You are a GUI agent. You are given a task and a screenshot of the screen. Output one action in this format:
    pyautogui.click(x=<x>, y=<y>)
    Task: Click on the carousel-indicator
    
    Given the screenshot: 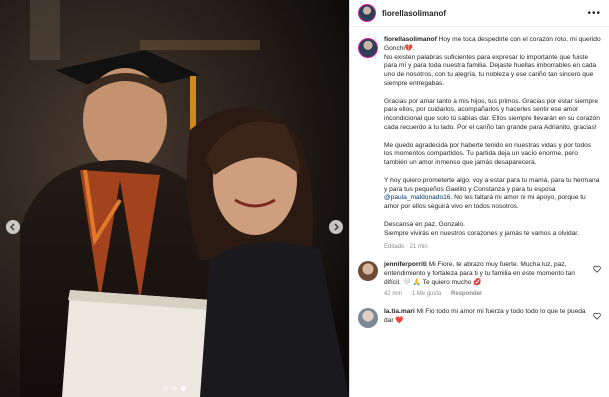 What is the action you would take?
    pyautogui.click(x=174, y=388)
    